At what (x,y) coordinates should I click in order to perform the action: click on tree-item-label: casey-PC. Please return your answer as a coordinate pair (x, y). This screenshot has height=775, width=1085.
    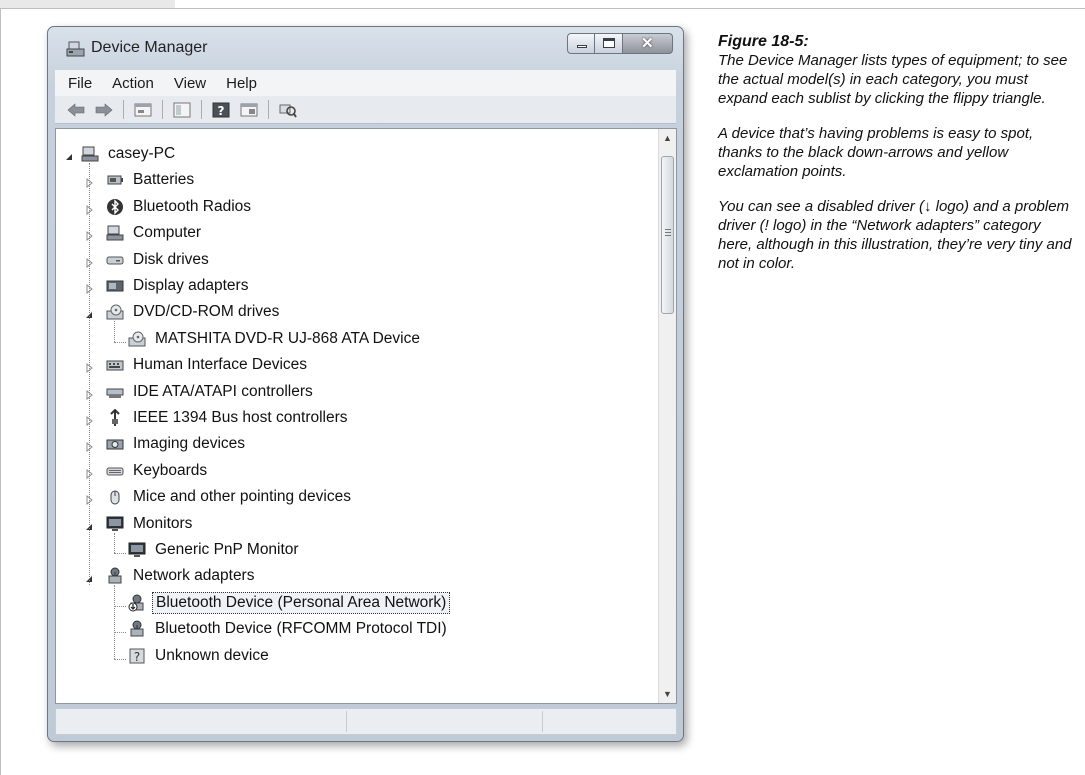
    Looking at the image, I should click on (142, 153).